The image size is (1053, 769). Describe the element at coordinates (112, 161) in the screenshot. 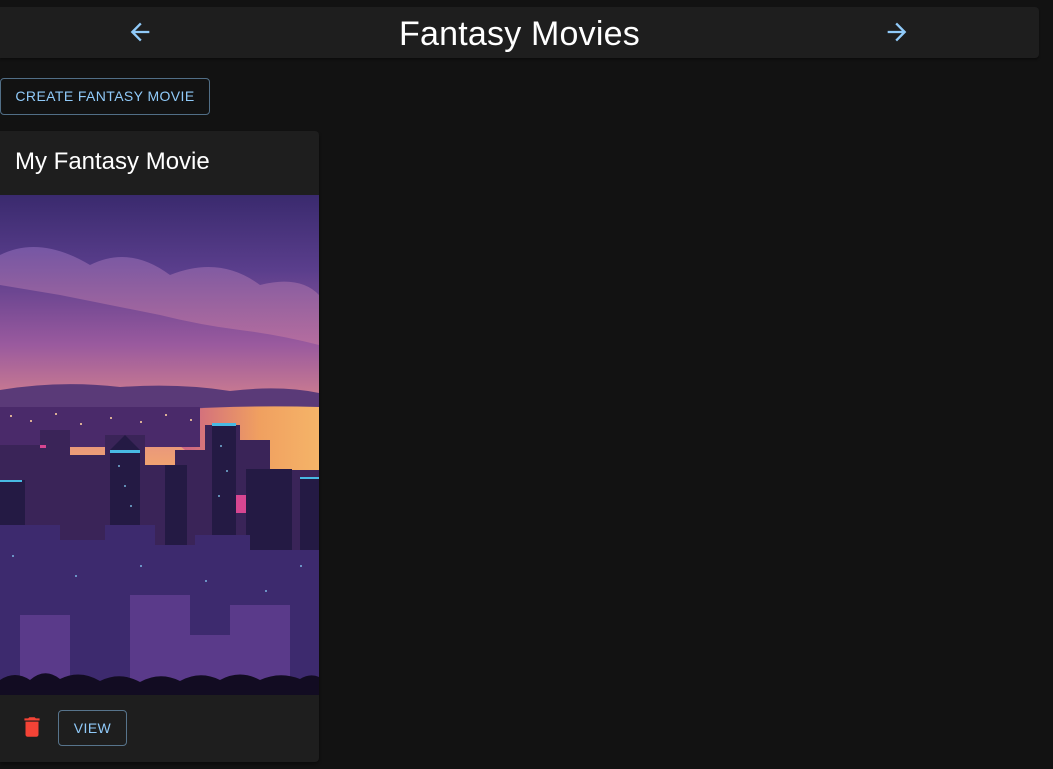

I see `movie-card-title: My Fantasy Movie` at that location.